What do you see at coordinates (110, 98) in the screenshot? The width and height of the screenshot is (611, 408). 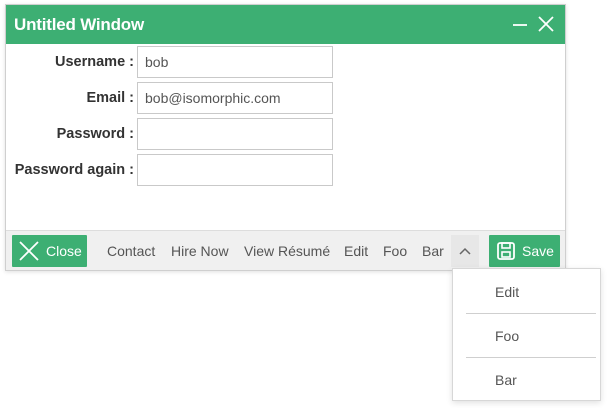 I see `email-label: Email :` at bounding box center [110, 98].